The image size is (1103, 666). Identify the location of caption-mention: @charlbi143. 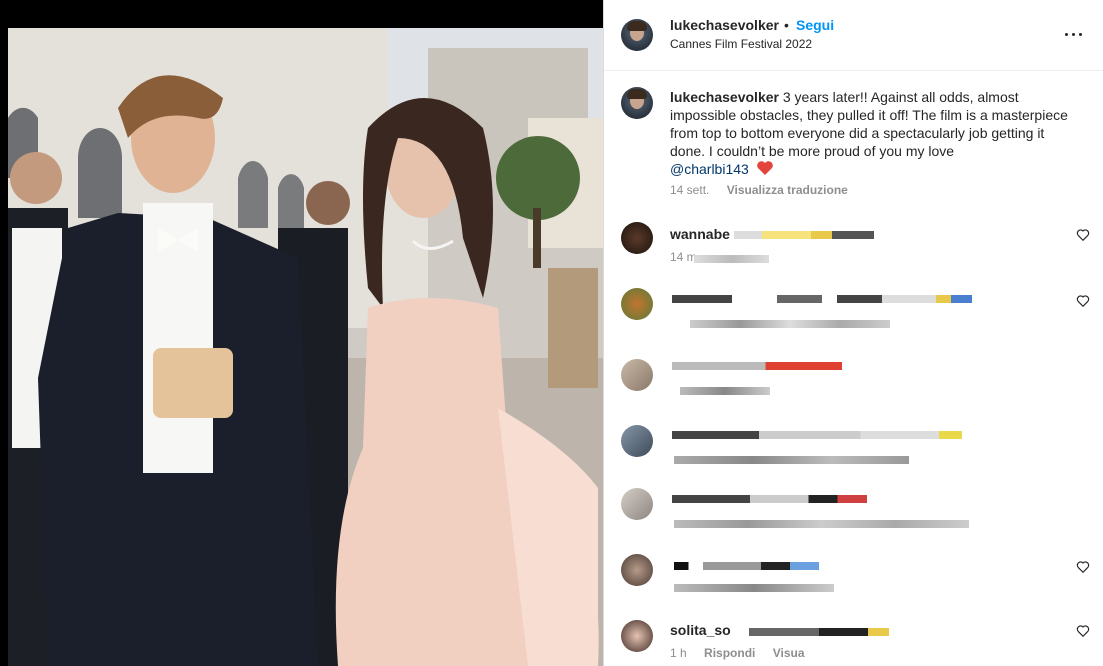
(709, 169).